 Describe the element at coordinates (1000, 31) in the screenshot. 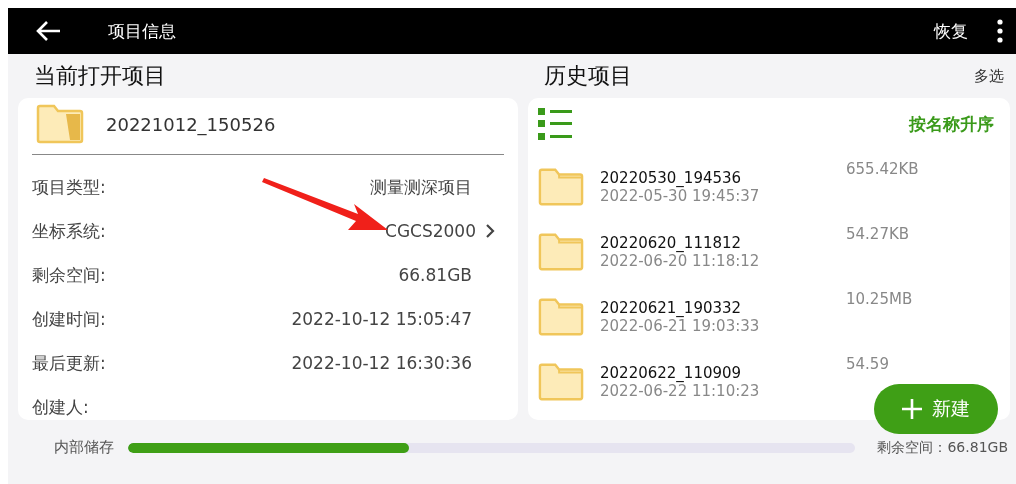

I see `more-options-icon` at that location.